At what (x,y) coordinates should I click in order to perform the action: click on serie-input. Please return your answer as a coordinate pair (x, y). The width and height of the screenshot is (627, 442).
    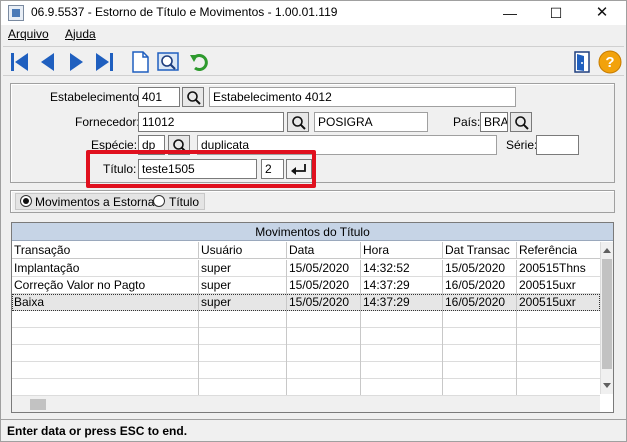
    Looking at the image, I should click on (557, 145).